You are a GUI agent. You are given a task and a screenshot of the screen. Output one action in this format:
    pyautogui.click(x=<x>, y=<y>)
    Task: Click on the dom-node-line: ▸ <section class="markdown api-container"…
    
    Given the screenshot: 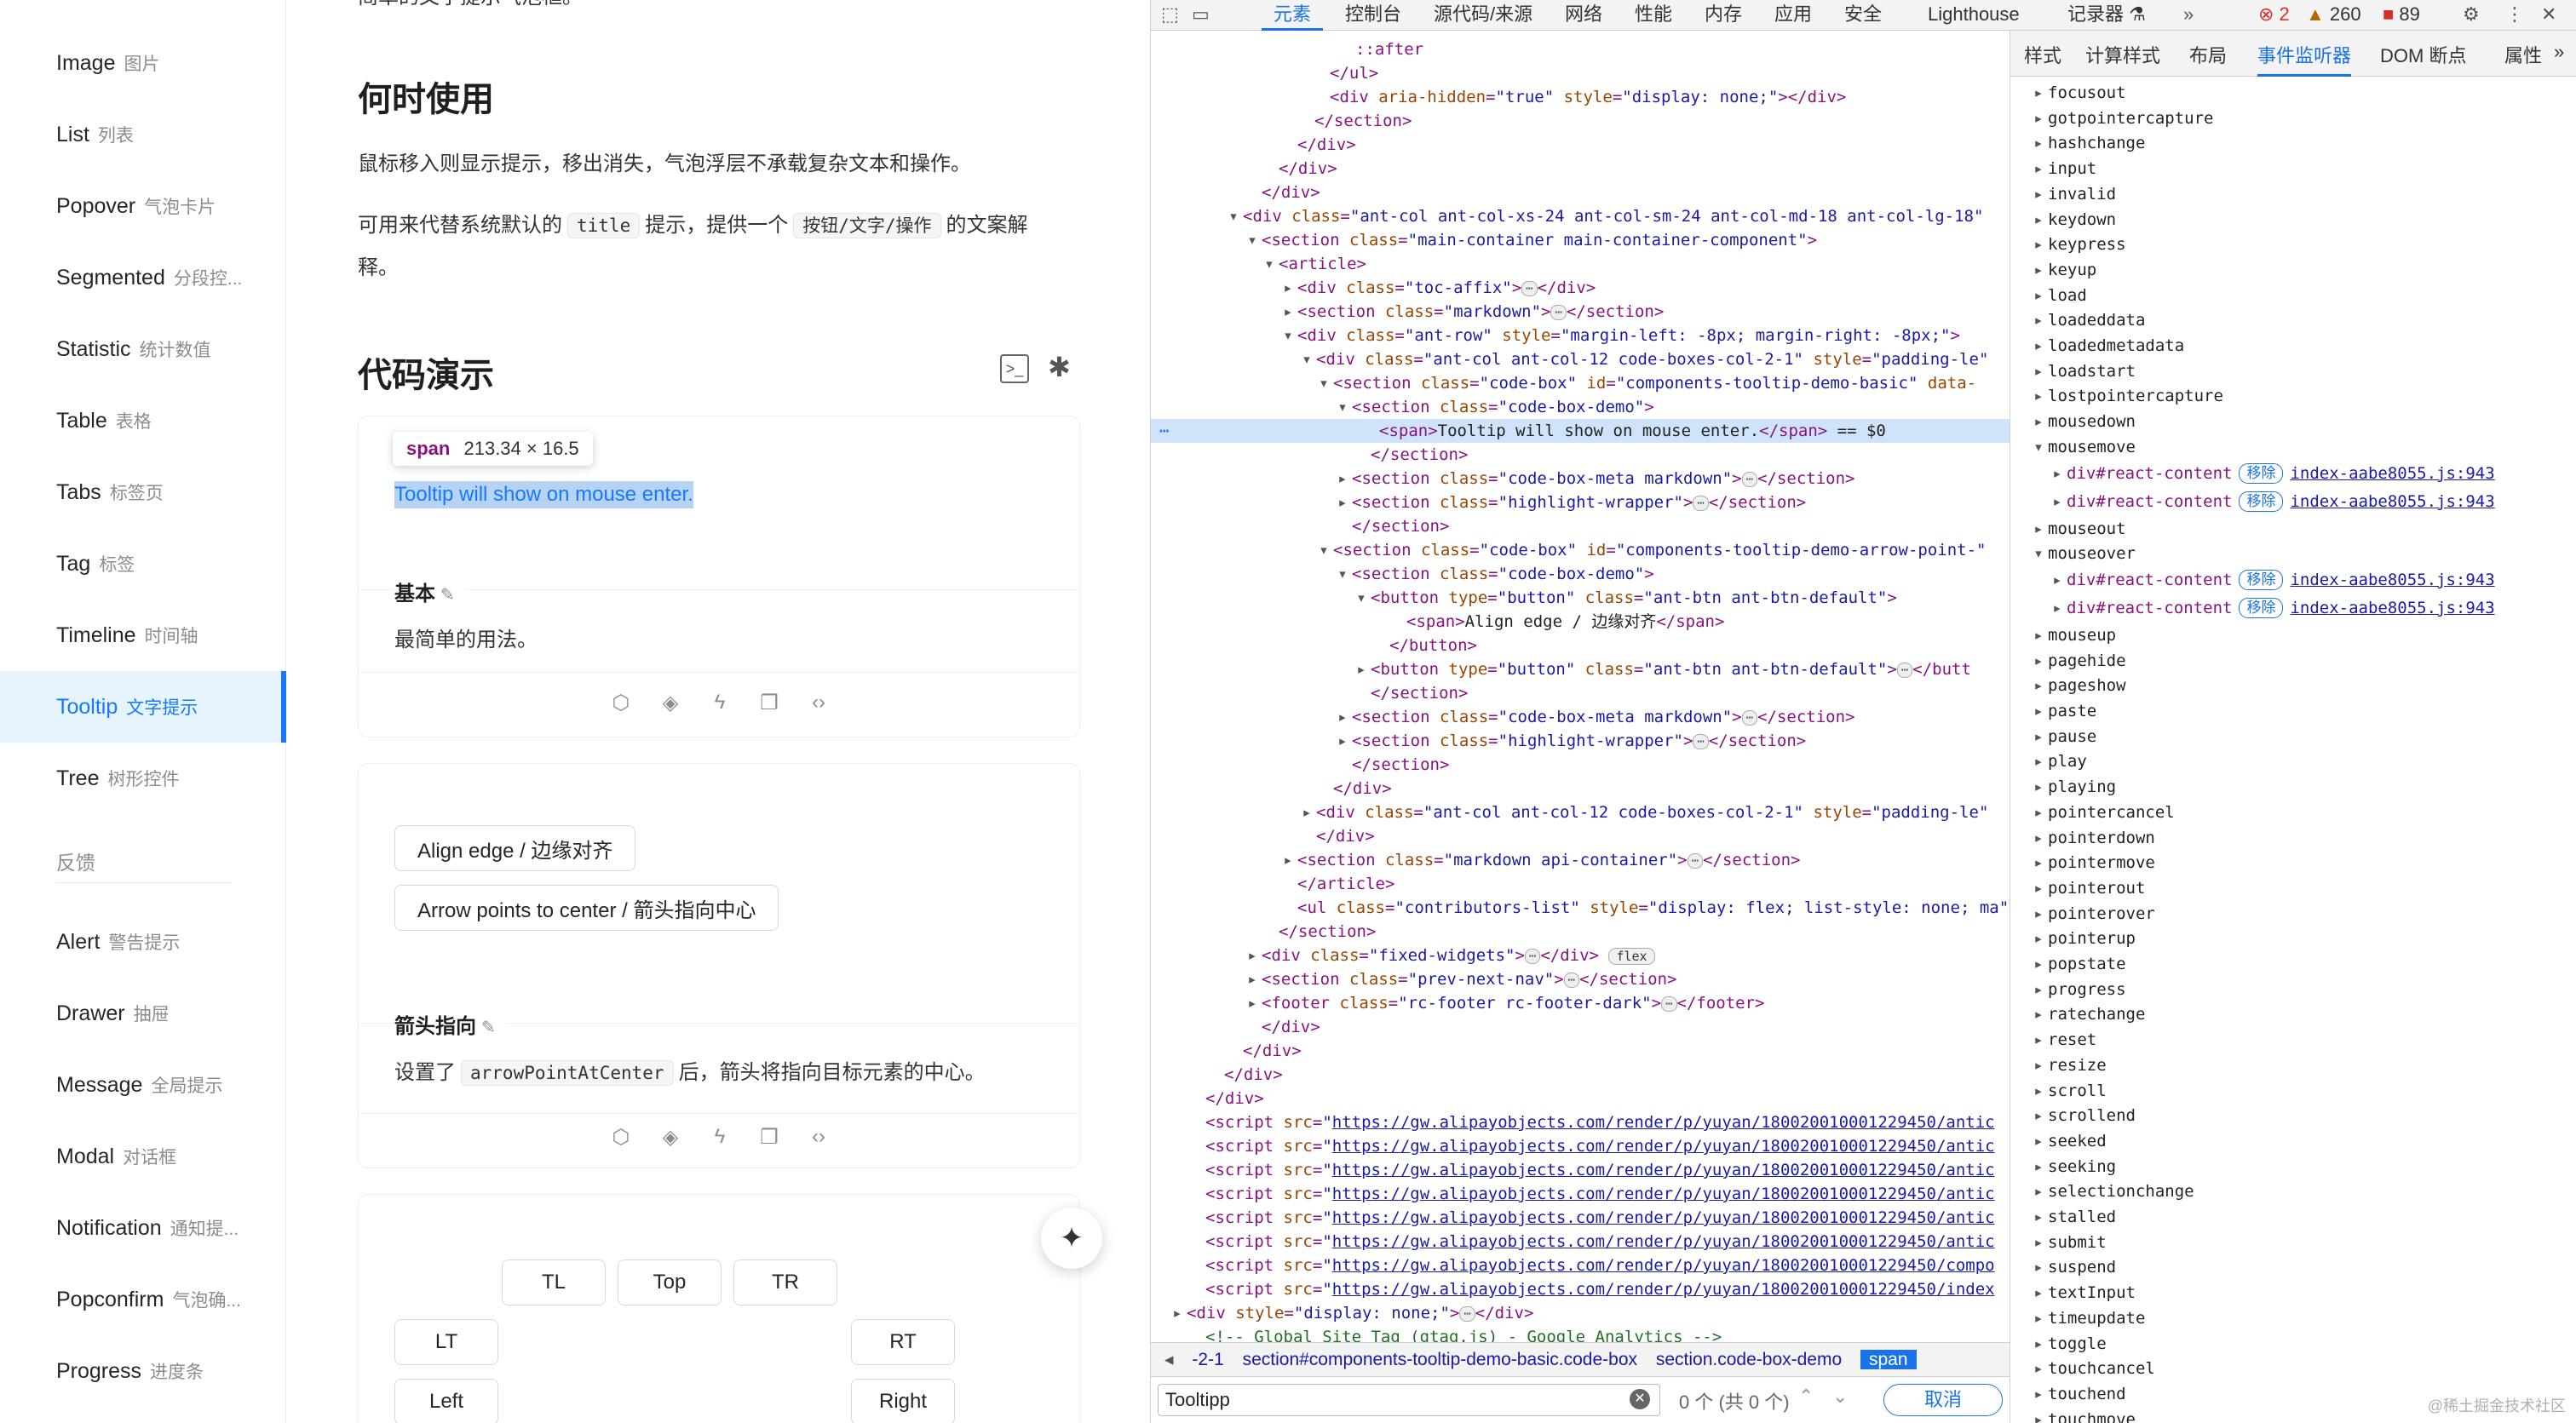 What is the action you would take?
    pyautogui.click(x=1581, y=860)
    